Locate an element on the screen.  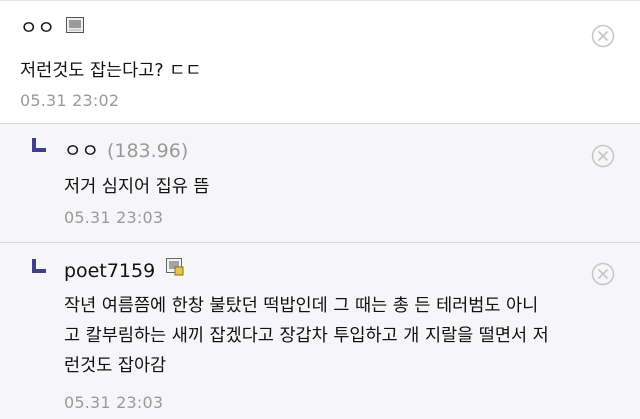
comment-timestamp: 05.31 23:02 is located at coordinates (70, 100).